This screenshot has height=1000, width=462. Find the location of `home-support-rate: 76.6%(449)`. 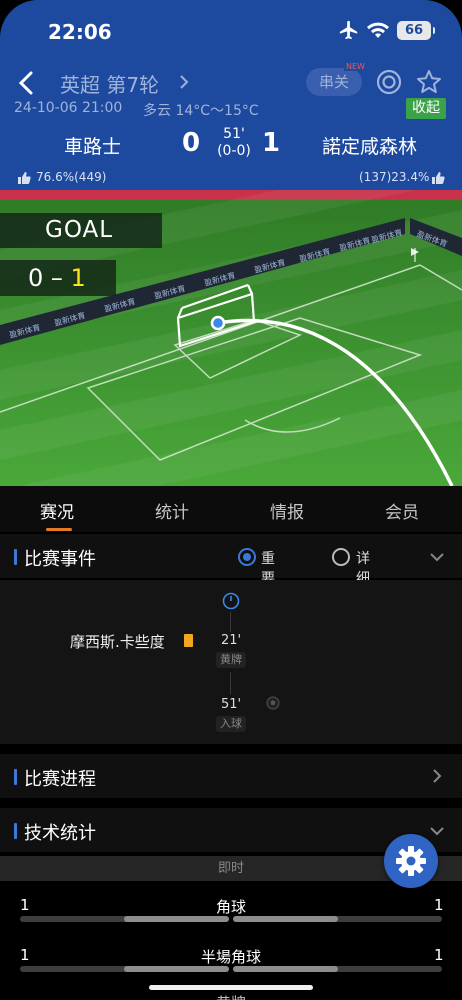

home-support-rate: 76.6%(449) is located at coordinates (71, 177).